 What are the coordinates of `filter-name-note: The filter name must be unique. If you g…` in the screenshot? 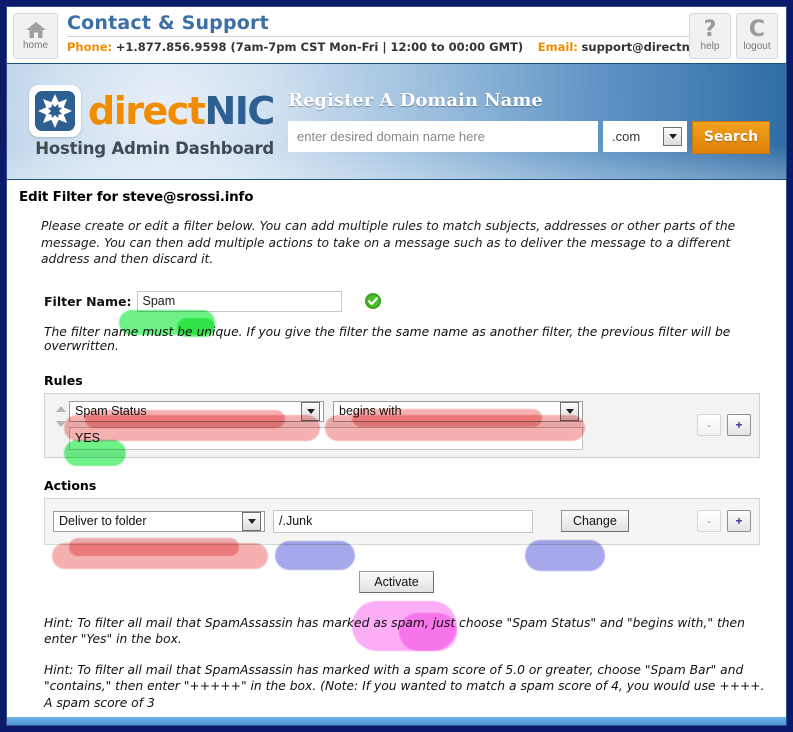 It's located at (387, 338).